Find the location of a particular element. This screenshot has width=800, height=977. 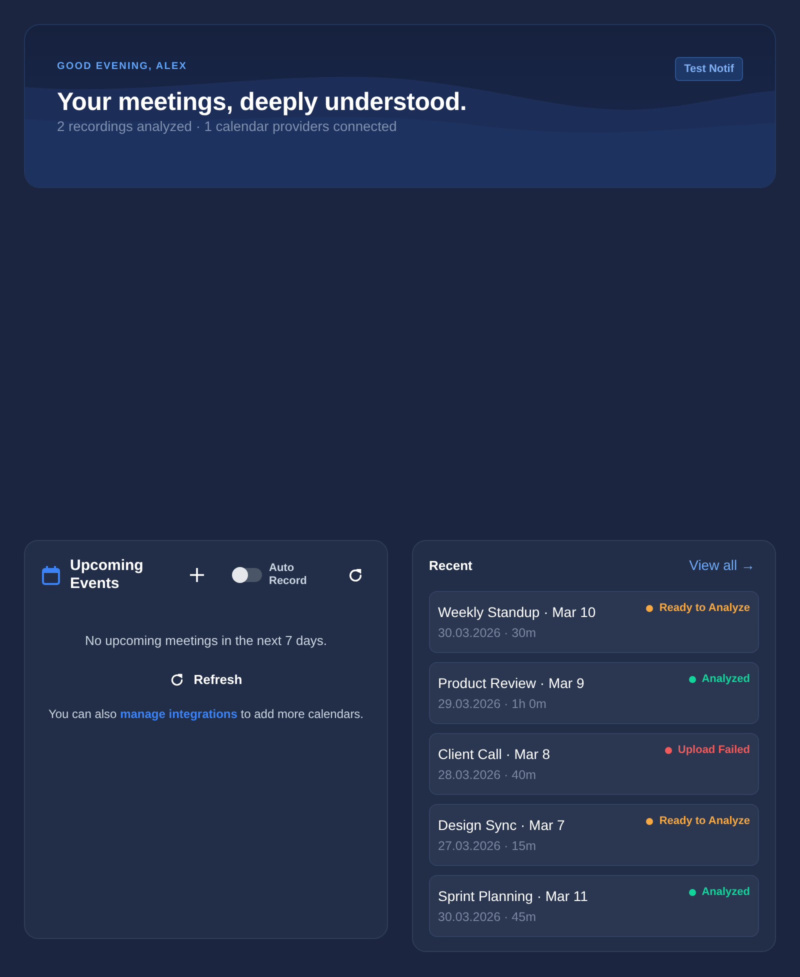

integrations-hint: You can also manage integrations to add more calendars. is located at coordinates (206, 714).